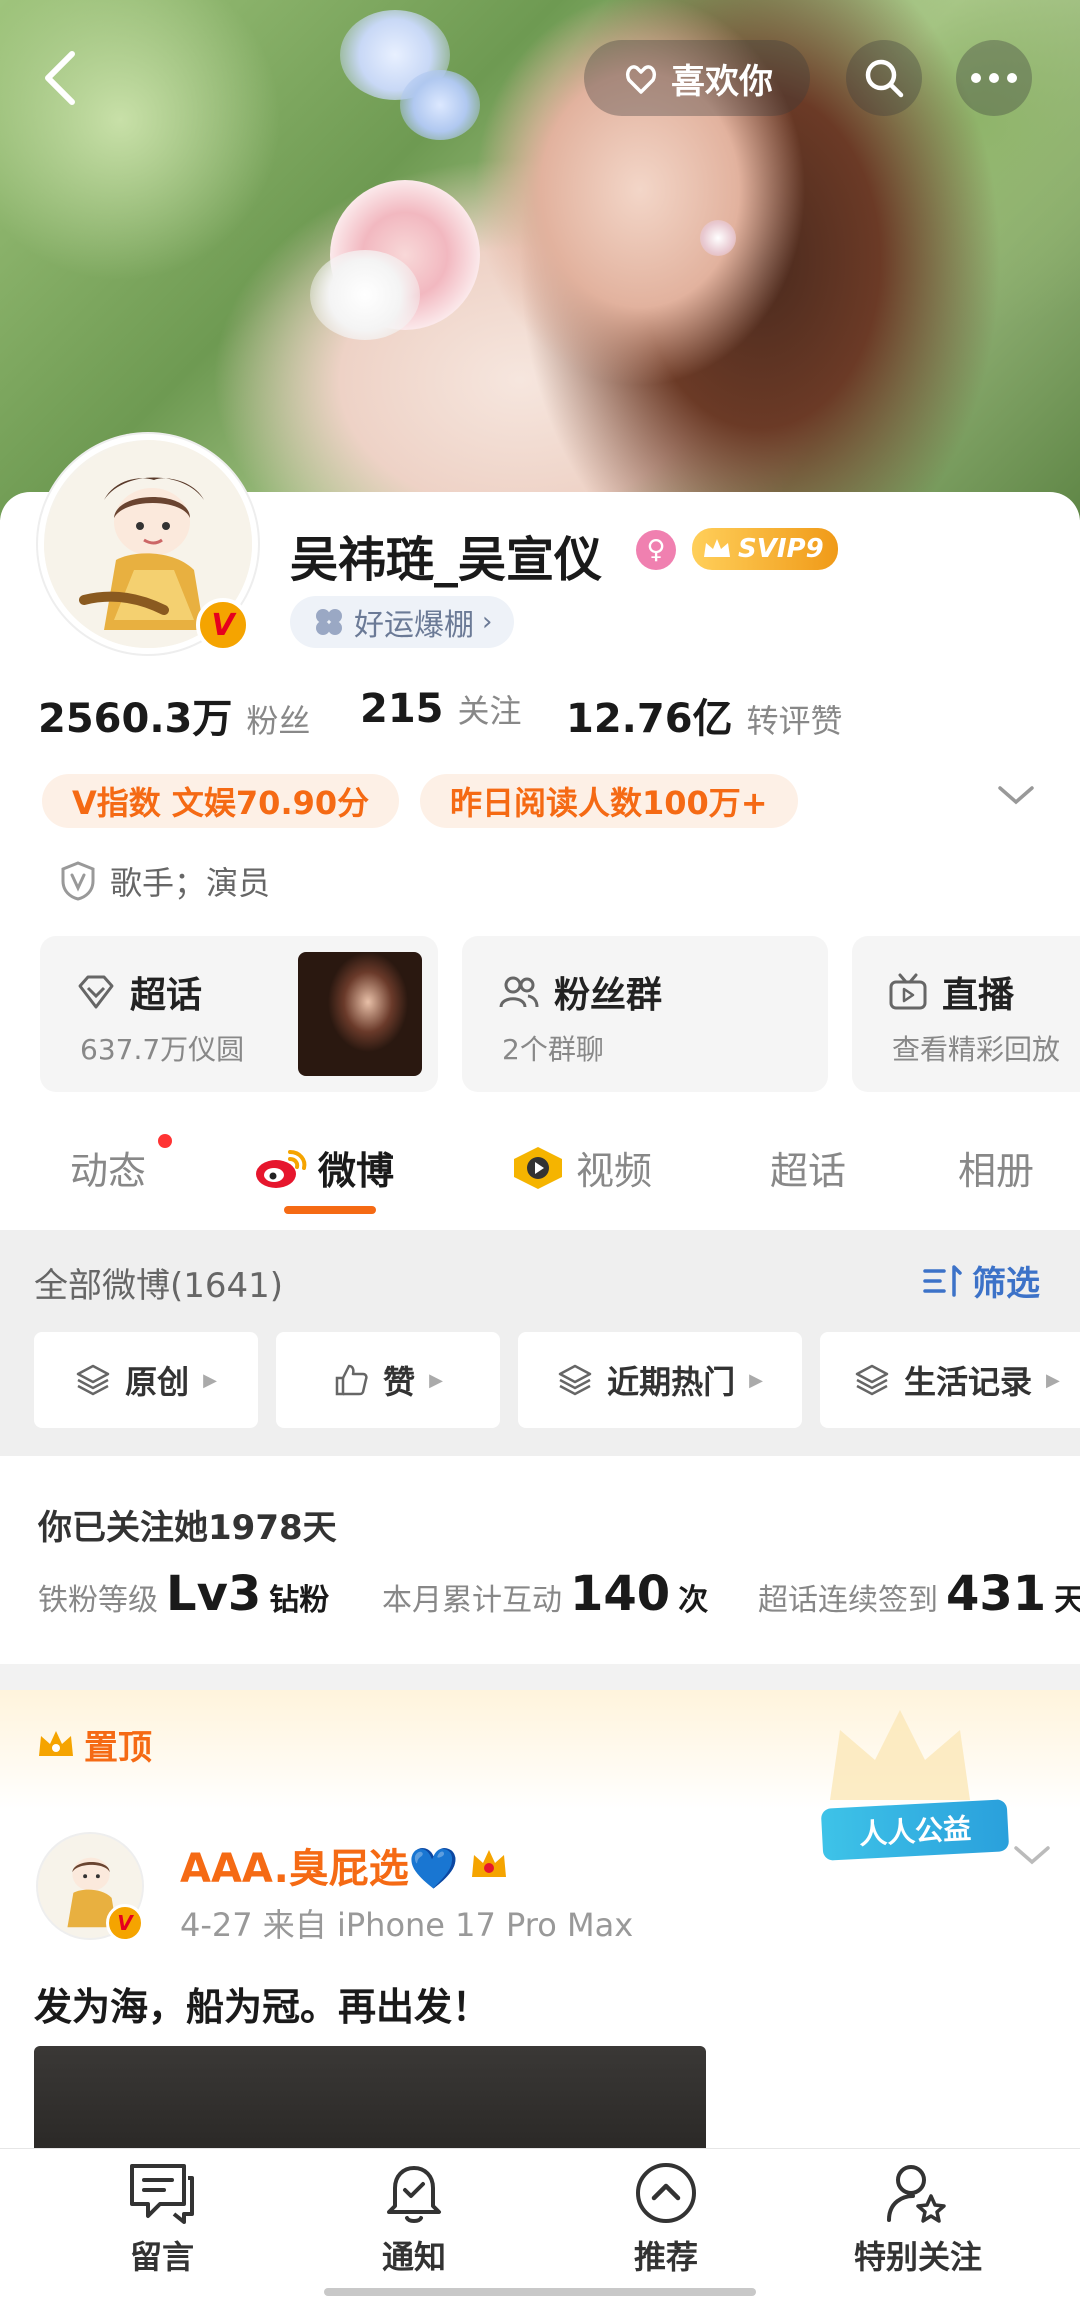 The image size is (1080, 2302). I want to click on supertopic-card: 超话 637.7万仪圆, so click(239, 1014).